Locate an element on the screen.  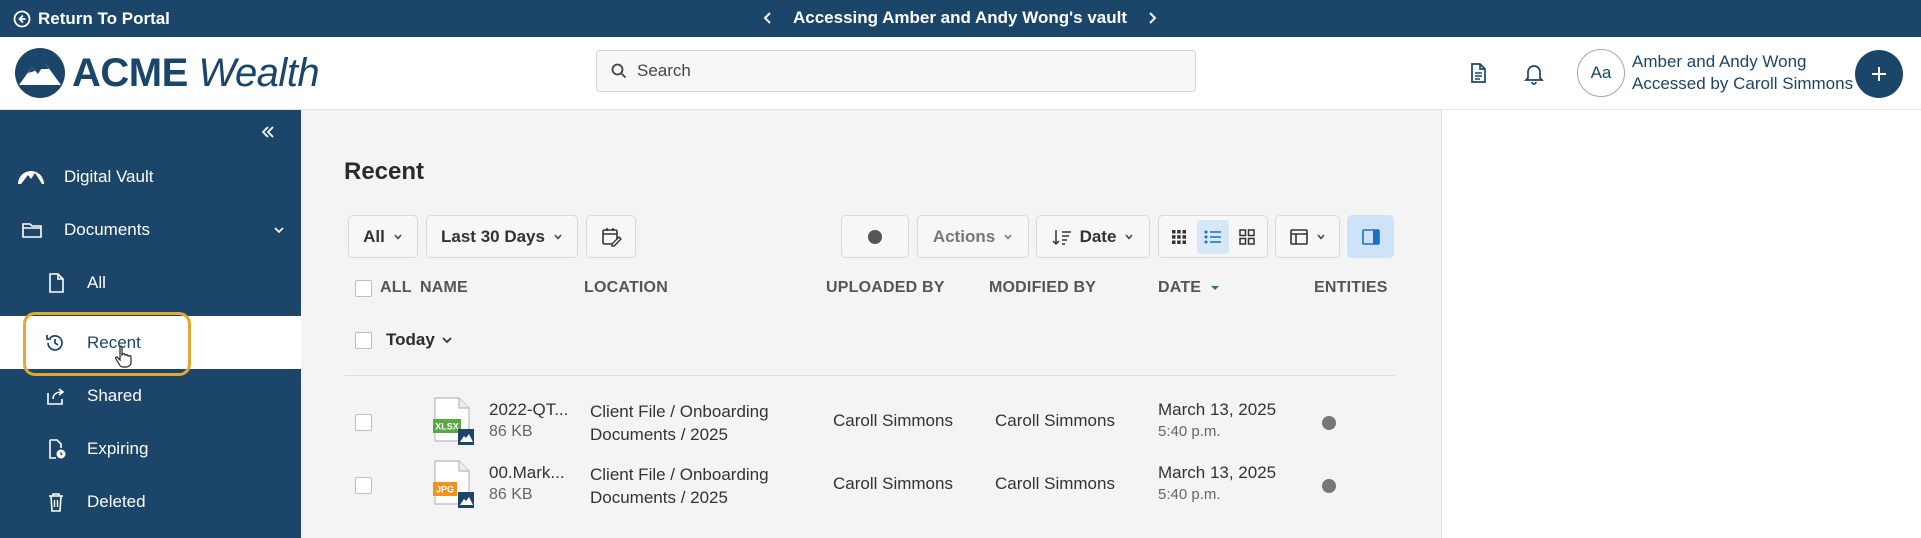
column-header-date: DATE is located at coordinates (1189, 288).